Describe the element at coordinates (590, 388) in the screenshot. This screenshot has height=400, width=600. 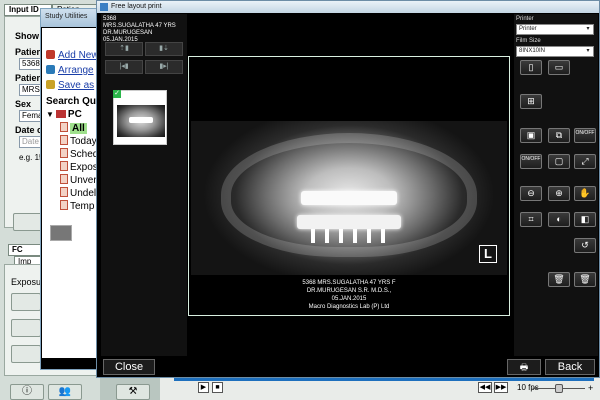
I see `slider-plus: +` at that location.